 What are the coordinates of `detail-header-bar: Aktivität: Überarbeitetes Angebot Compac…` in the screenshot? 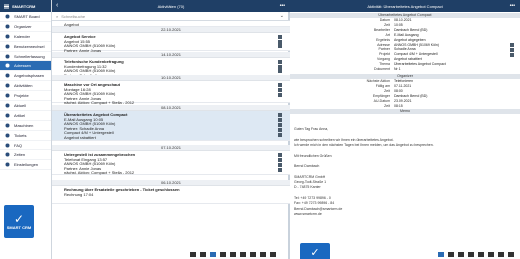 It's located at (405, 6).